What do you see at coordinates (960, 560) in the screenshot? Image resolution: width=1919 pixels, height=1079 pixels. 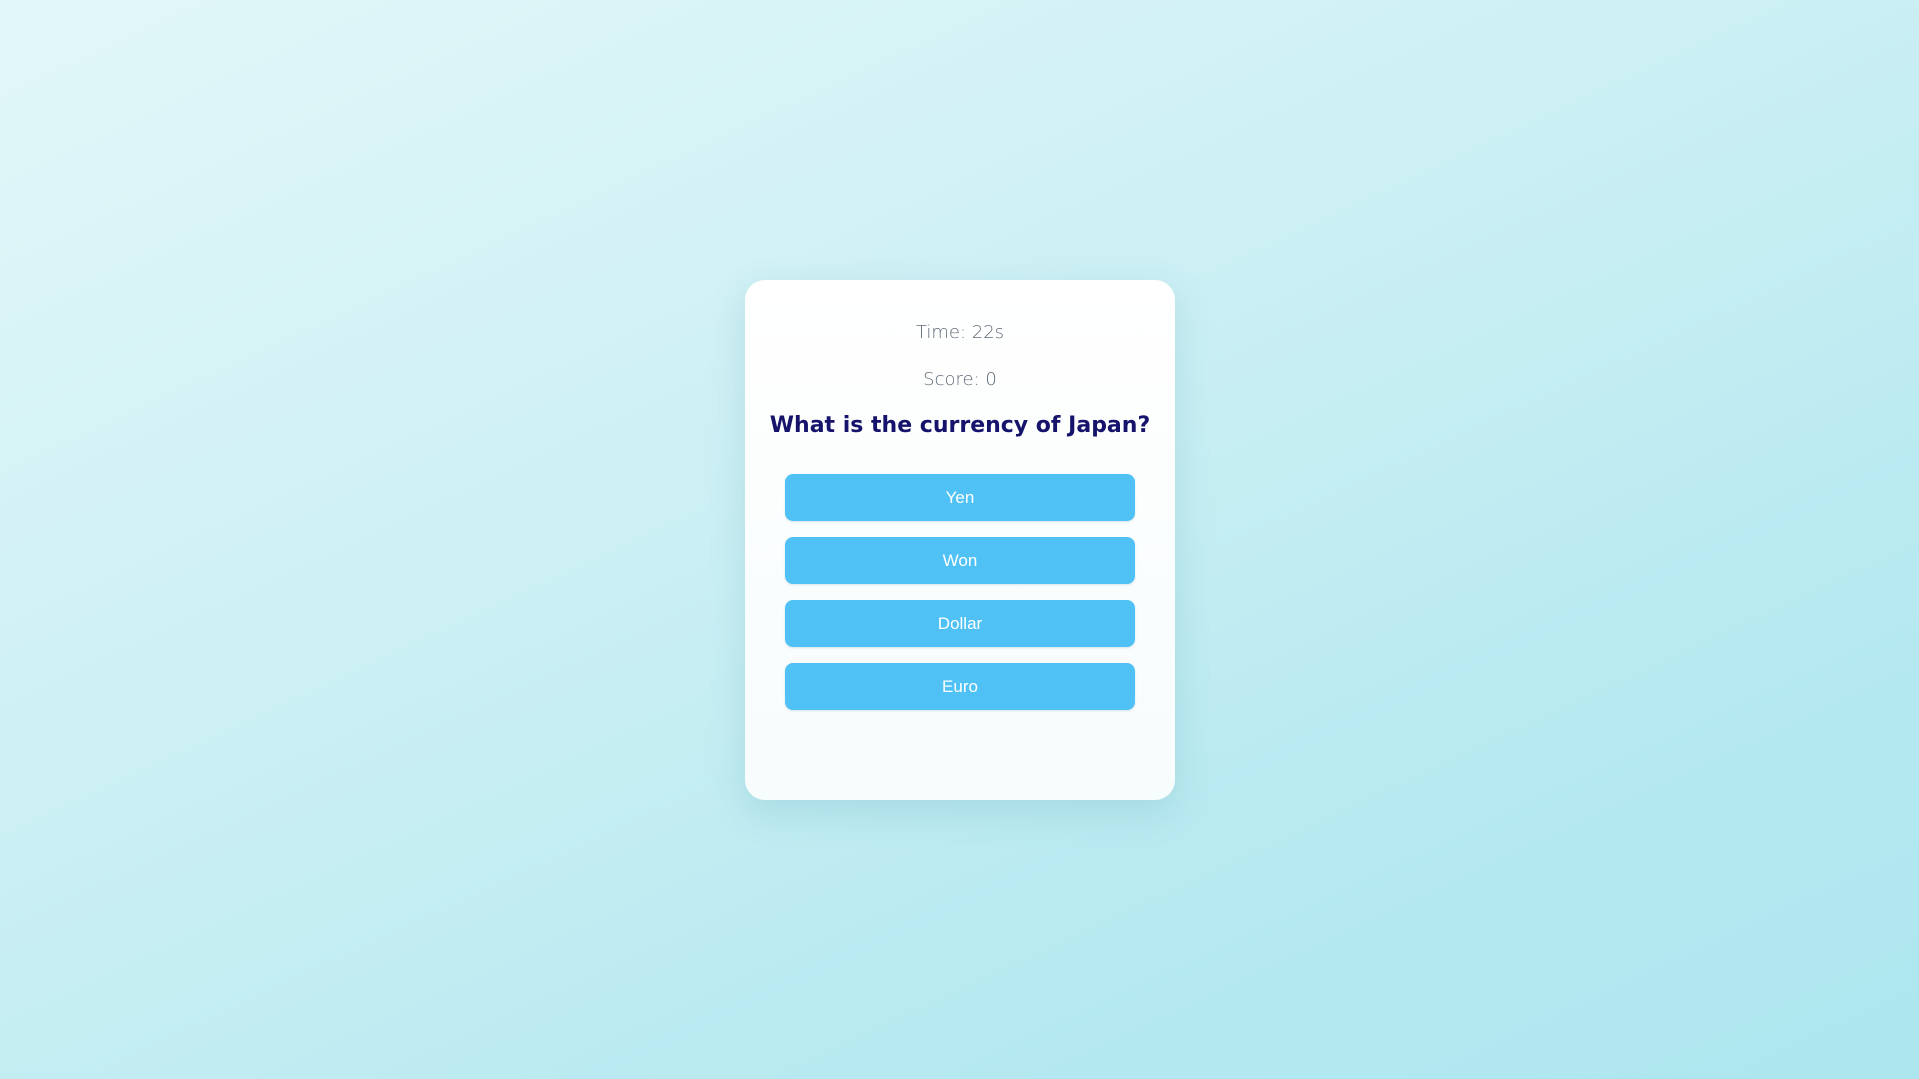 I see `answer-option-won: Won` at bounding box center [960, 560].